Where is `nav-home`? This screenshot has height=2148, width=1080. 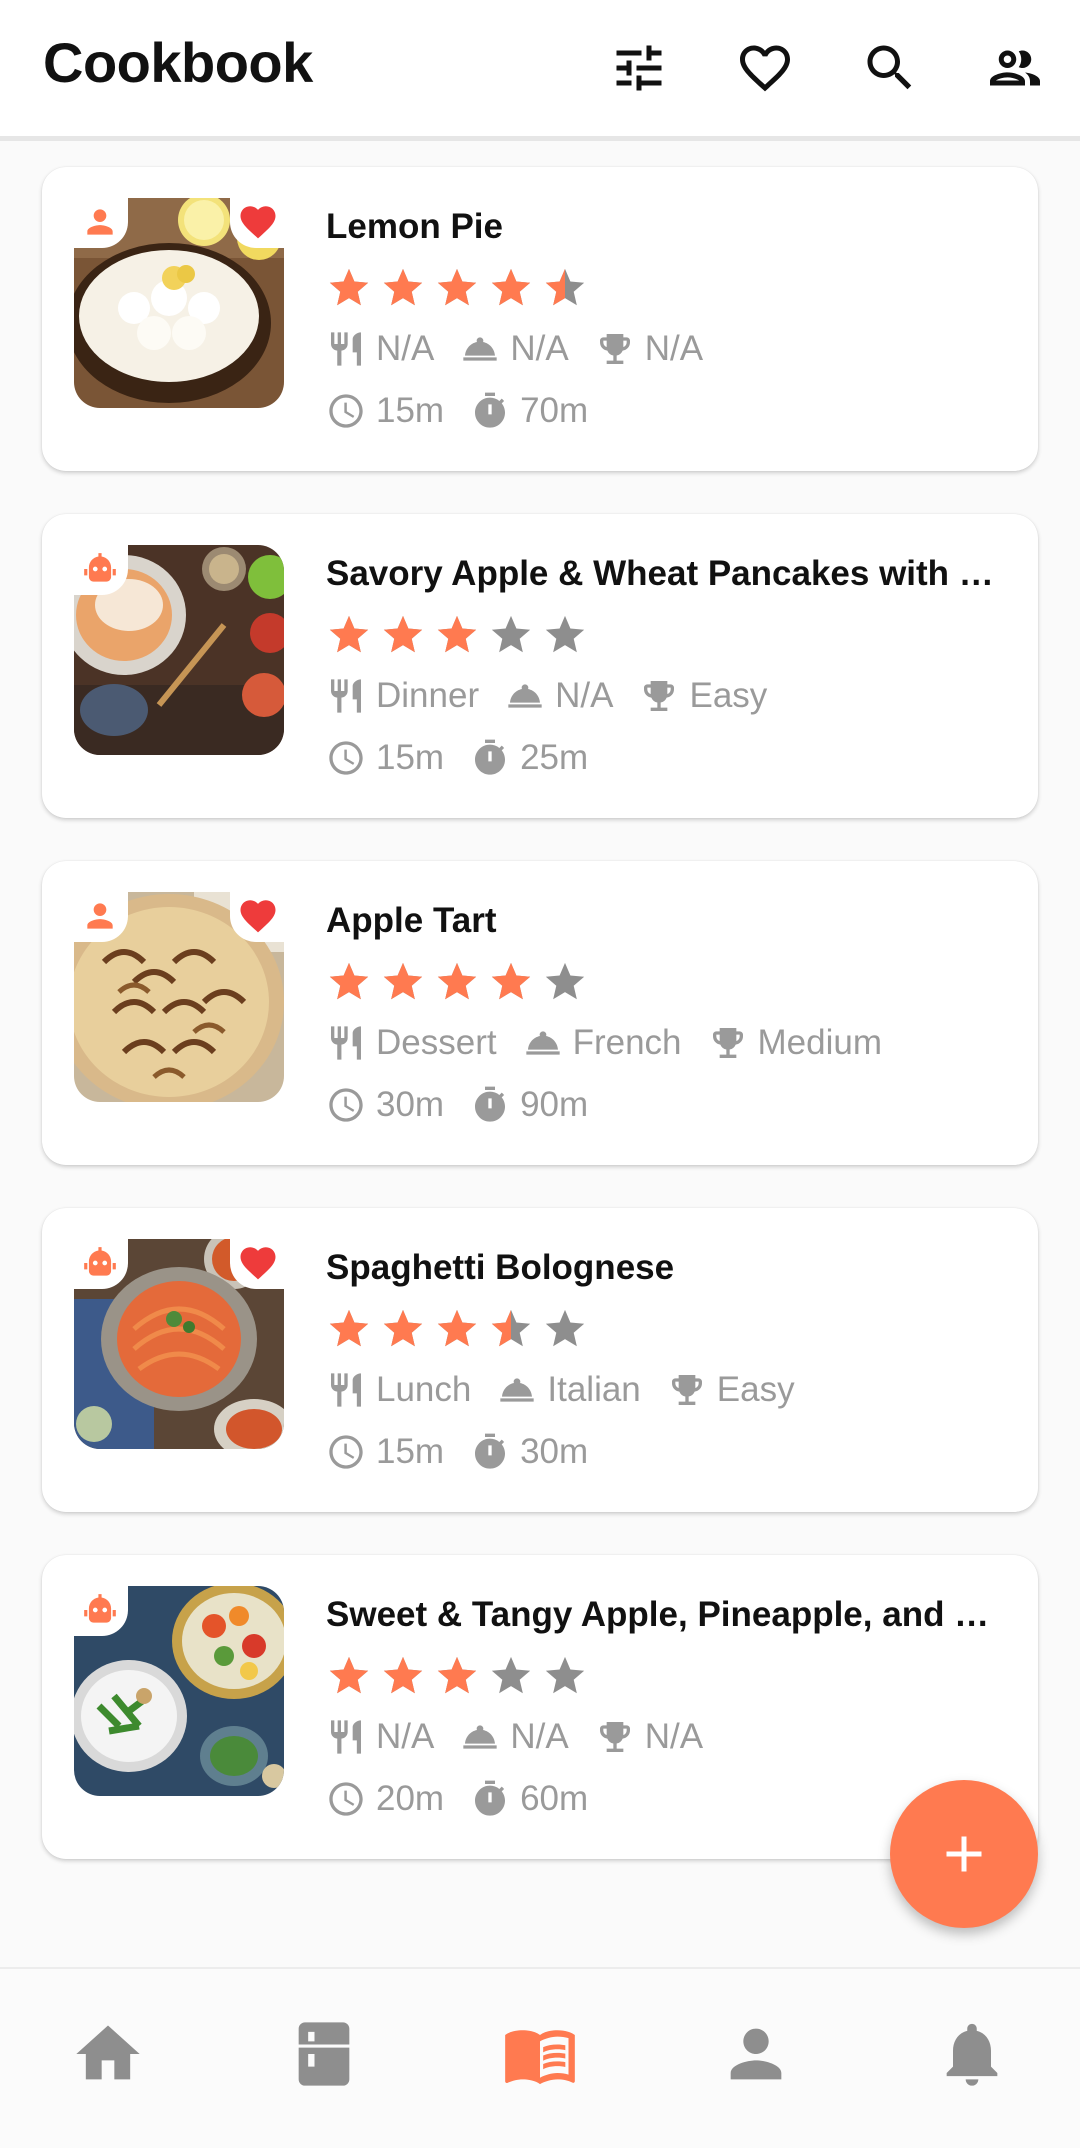 nav-home is located at coordinates (108, 2054).